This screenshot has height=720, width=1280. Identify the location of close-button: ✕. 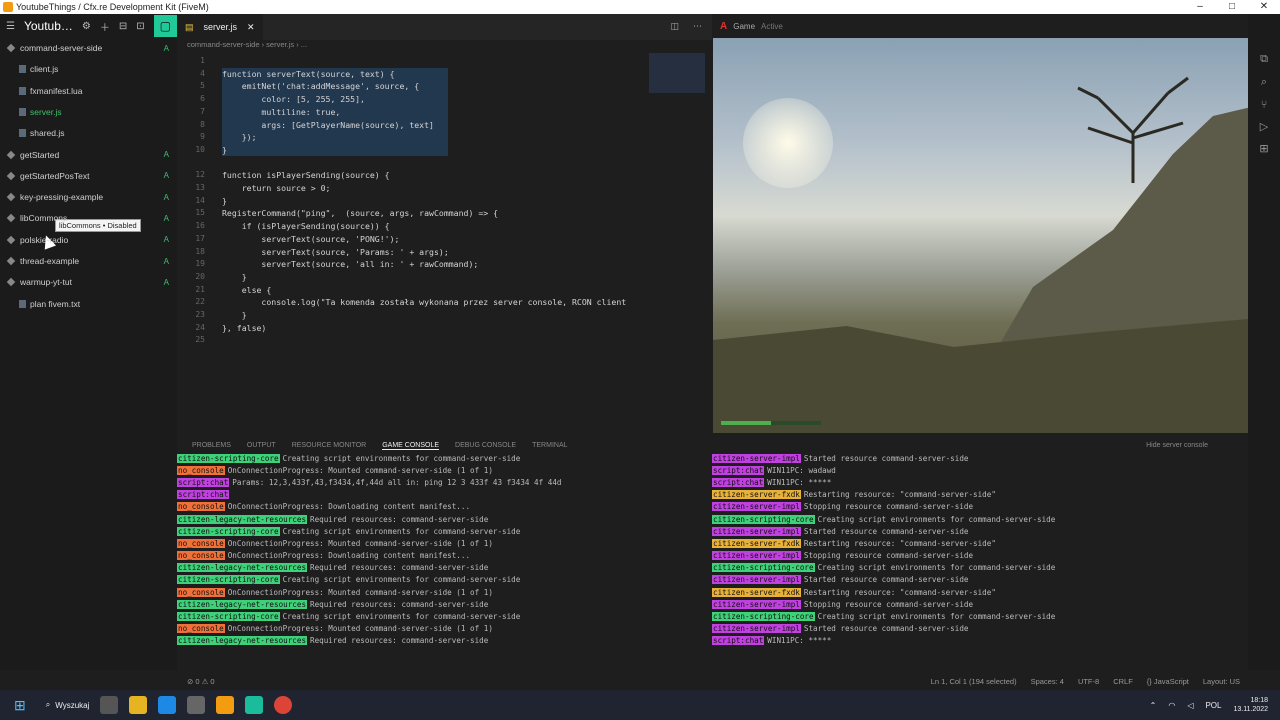
(1264, 7).